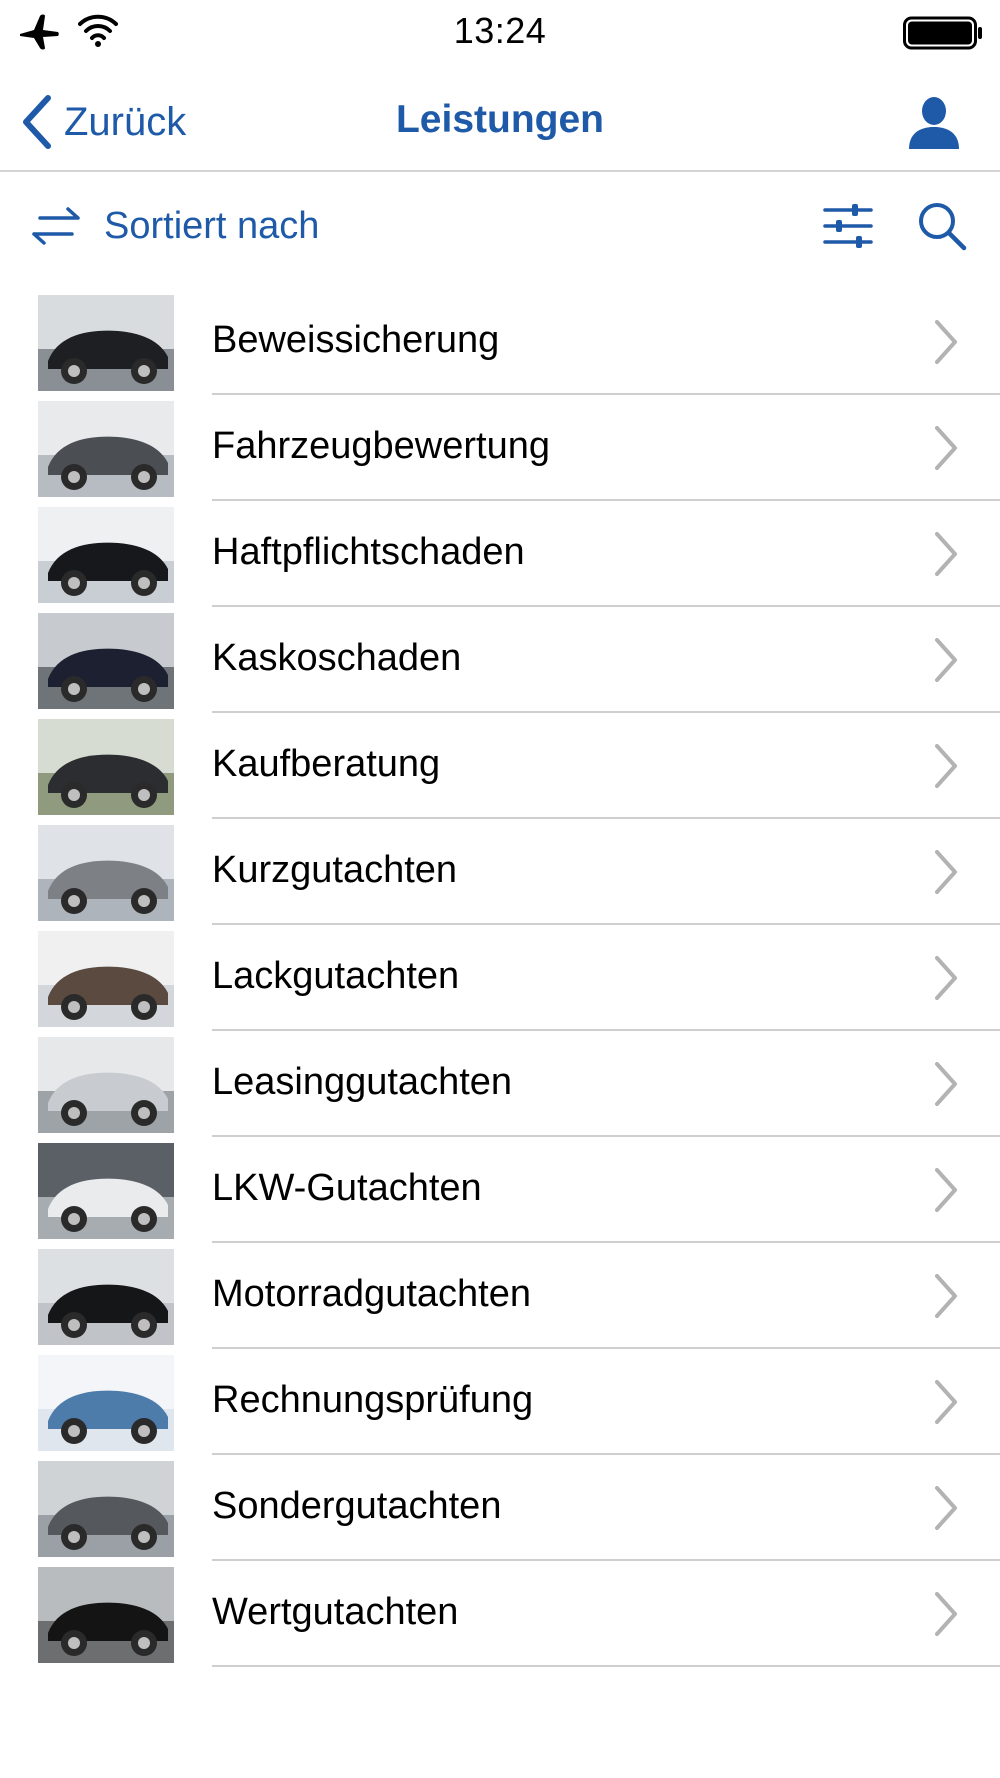 Image resolution: width=1000 pixels, height=1778 pixels. Describe the element at coordinates (500, 1614) in the screenshot. I see `list-item: Wertgutachten` at that location.